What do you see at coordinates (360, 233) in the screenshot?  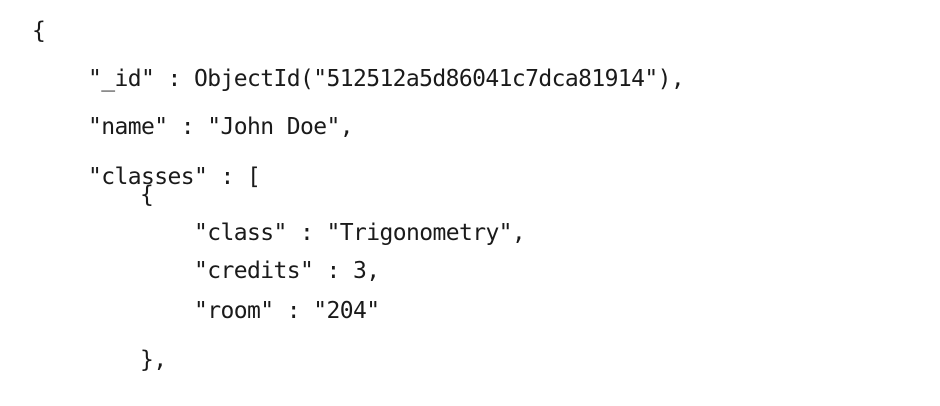 I see `code-line-class: "class" : "Trigonometry",` at bounding box center [360, 233].